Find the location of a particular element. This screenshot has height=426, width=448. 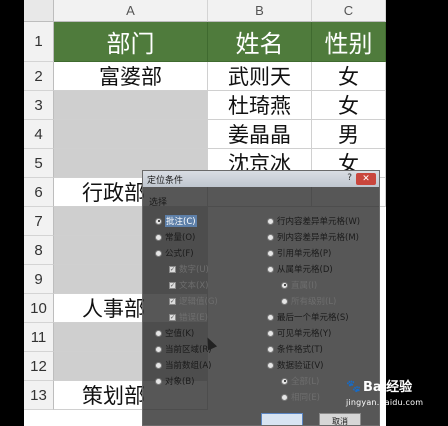

column-header-c: C is located at coordinates (349, 11).